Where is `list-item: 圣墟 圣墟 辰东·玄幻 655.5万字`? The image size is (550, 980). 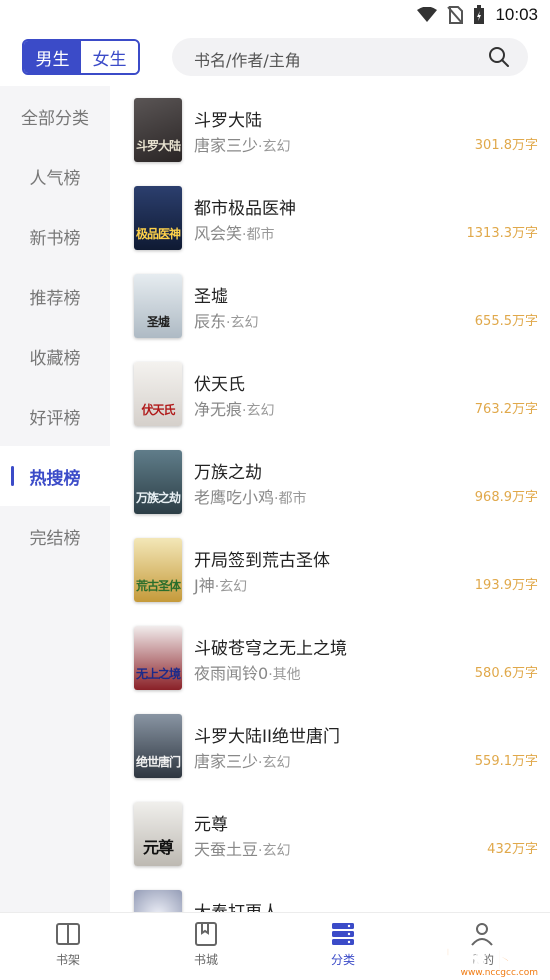 list-item: 圣墟 圣墟 辰东·玄幻 655.5万字 is located at coordinates (330, 306).